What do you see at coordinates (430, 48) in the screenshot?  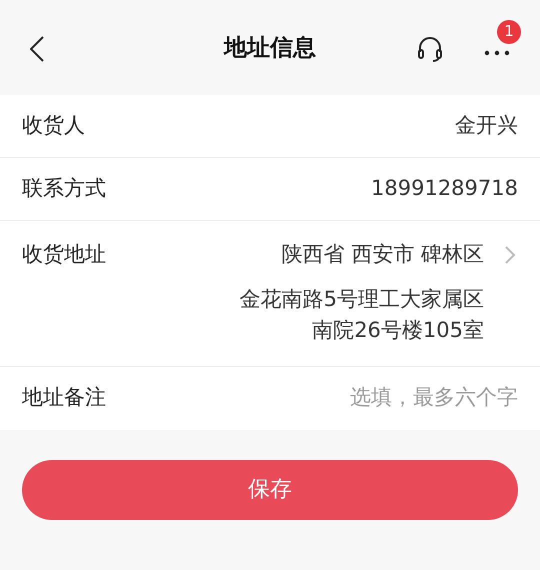 I see `headset-icon` at bounding box center [430, 48].